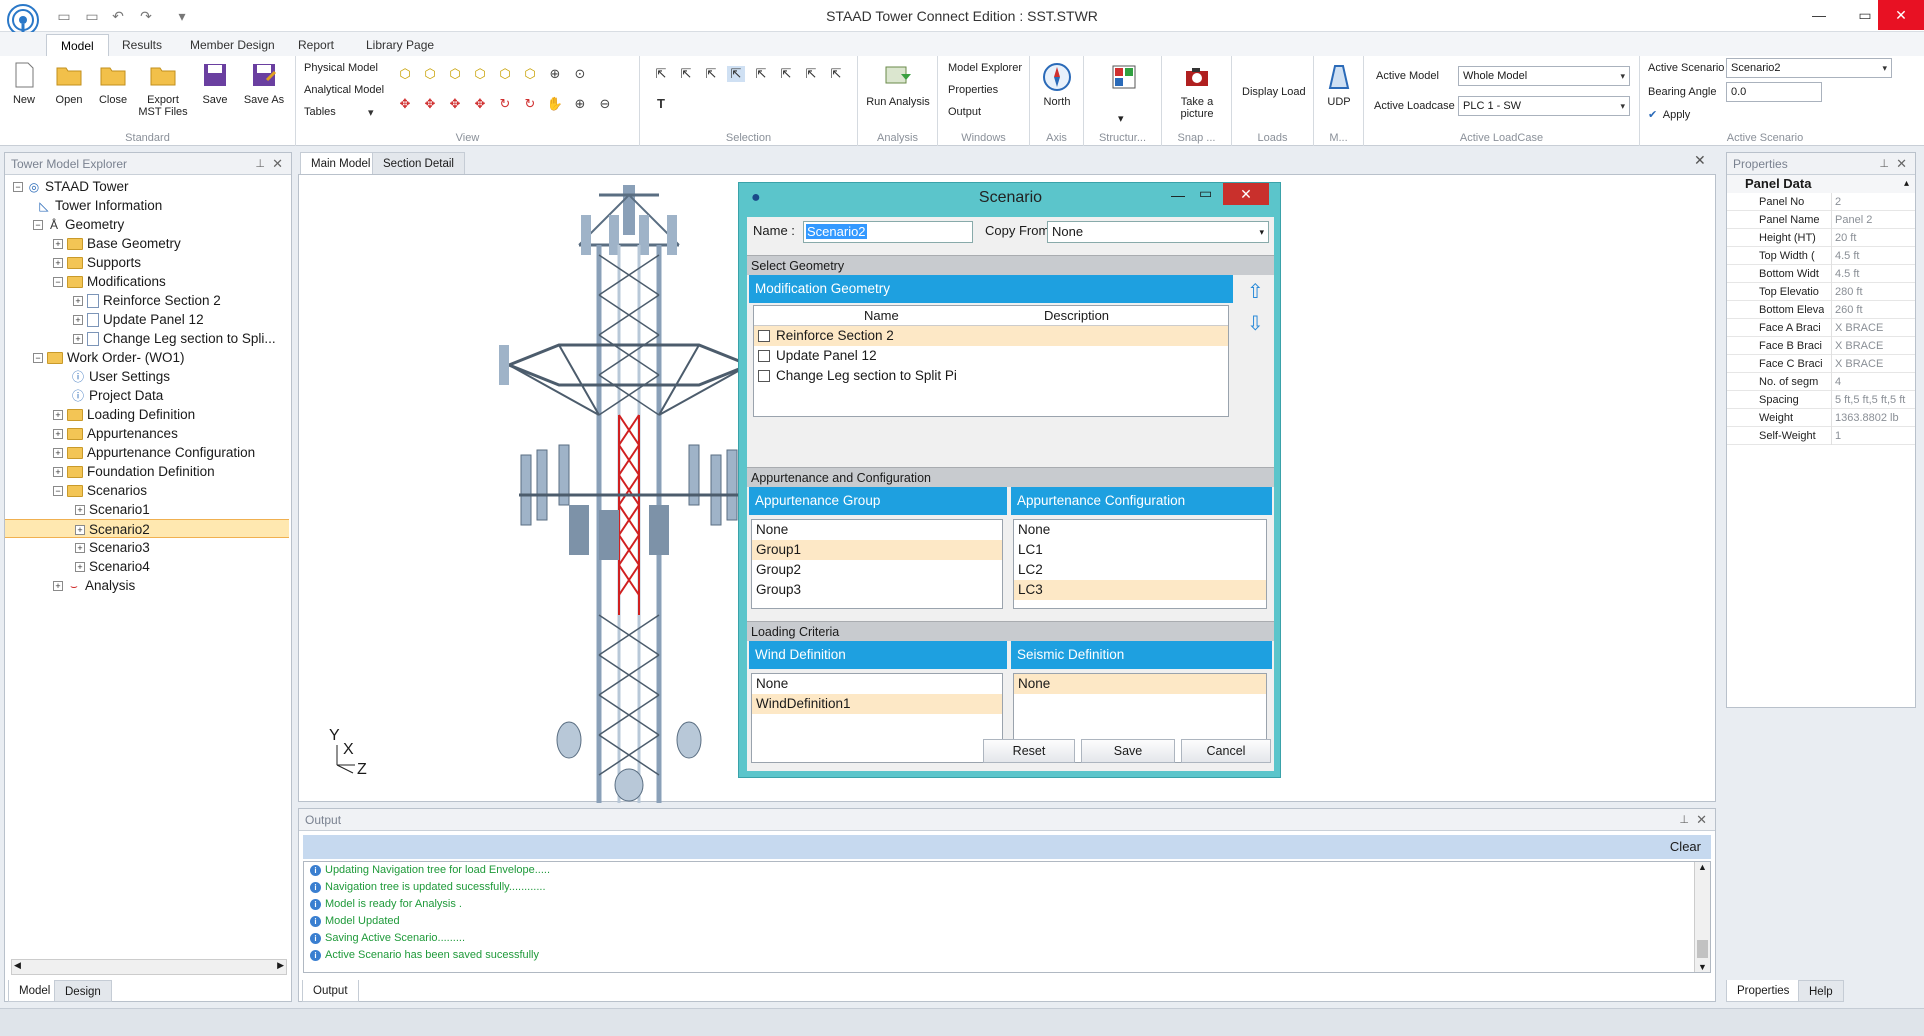  What do you see at coordinates (1821, 436) in the screenshot?
I see `property-row: Self-Weight 1` at bounding box center [1821, 436].